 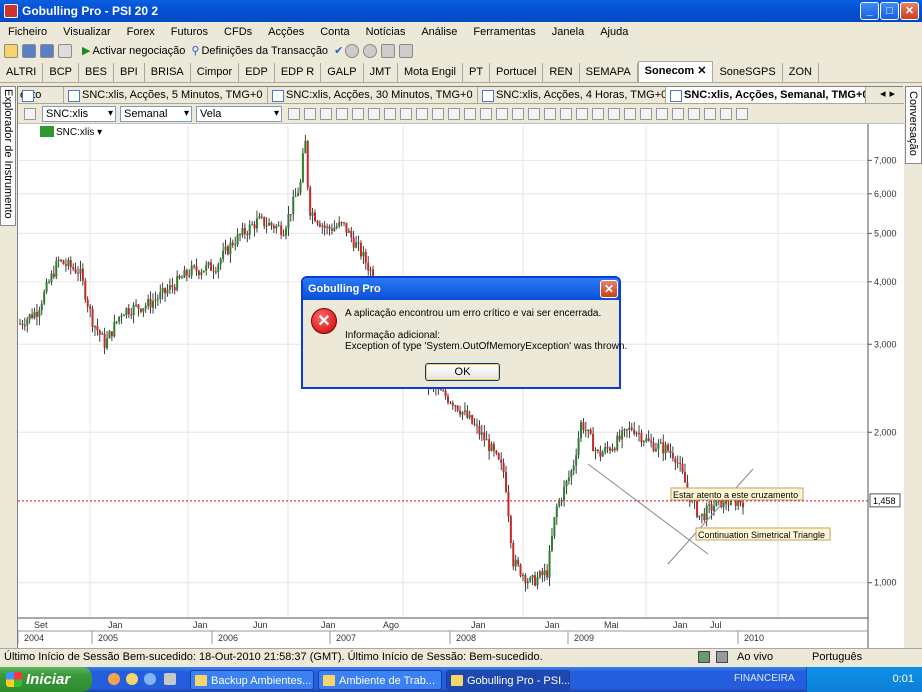 I want to click on tab-bpi: BPI, so click(x=129, y=72).